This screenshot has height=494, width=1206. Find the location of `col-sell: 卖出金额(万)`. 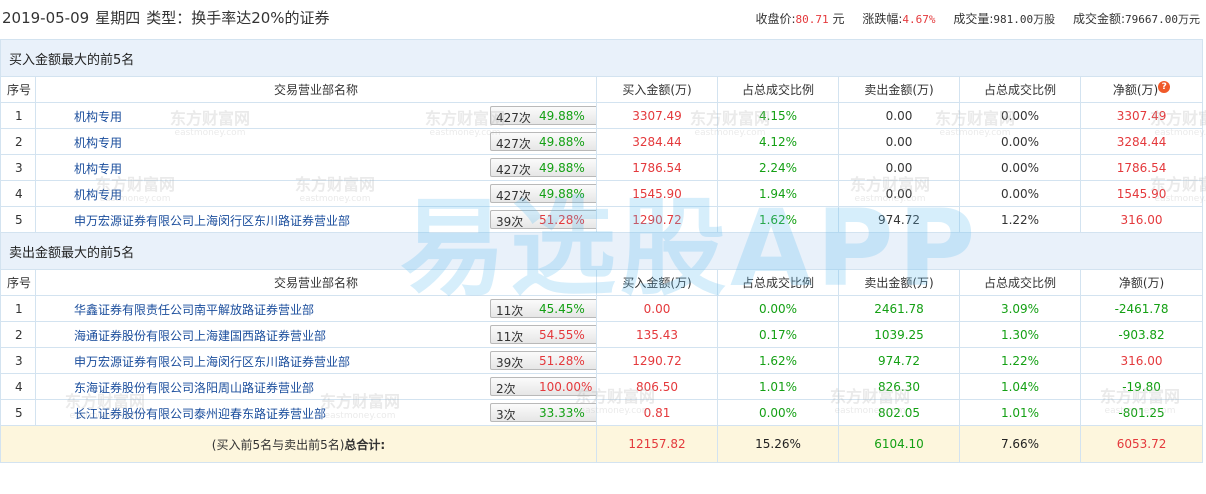

col-sell: 卖出金额(万) is located at coordinates (899, 282).